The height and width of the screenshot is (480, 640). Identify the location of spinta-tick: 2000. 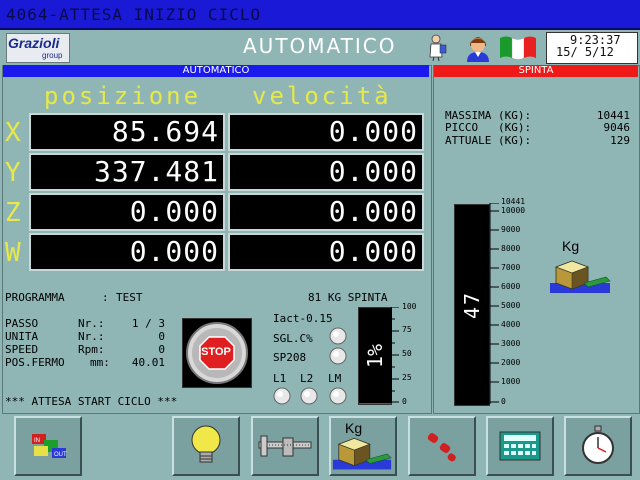
(511, 362).